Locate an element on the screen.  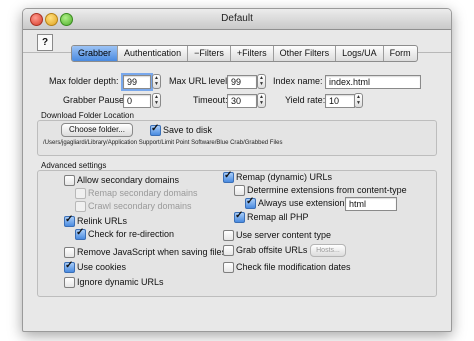
use-server-content-type-checkbox is located at coordinates (228, 235).